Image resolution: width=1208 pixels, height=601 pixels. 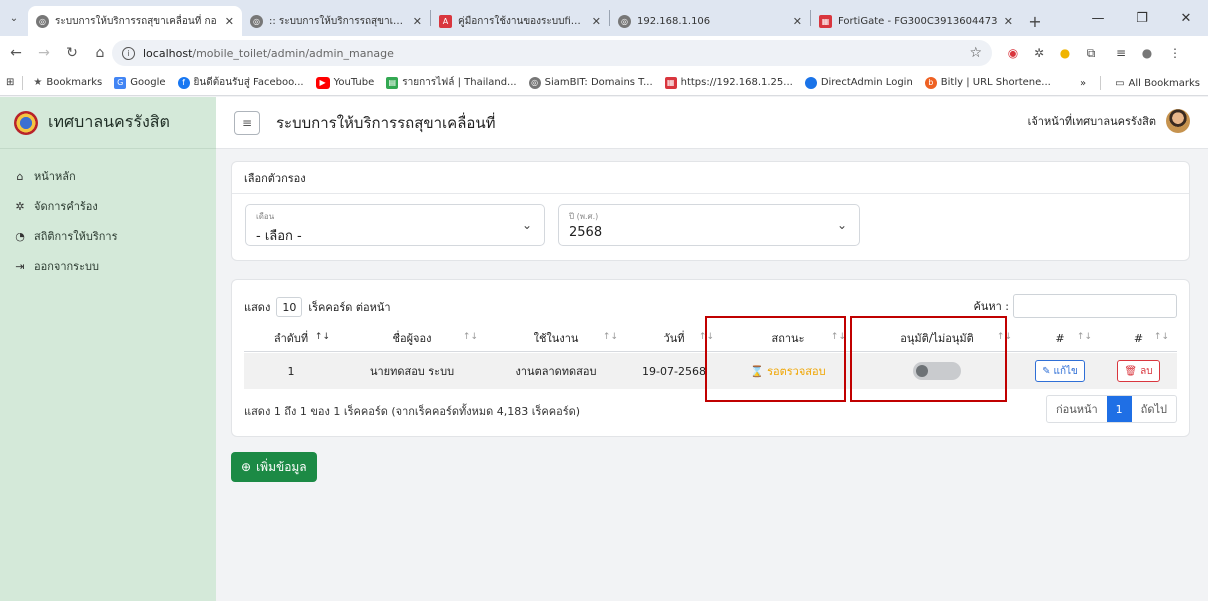 I want to click on edit-button: ✎ แก้ไข, so click(x=1060, y=371).